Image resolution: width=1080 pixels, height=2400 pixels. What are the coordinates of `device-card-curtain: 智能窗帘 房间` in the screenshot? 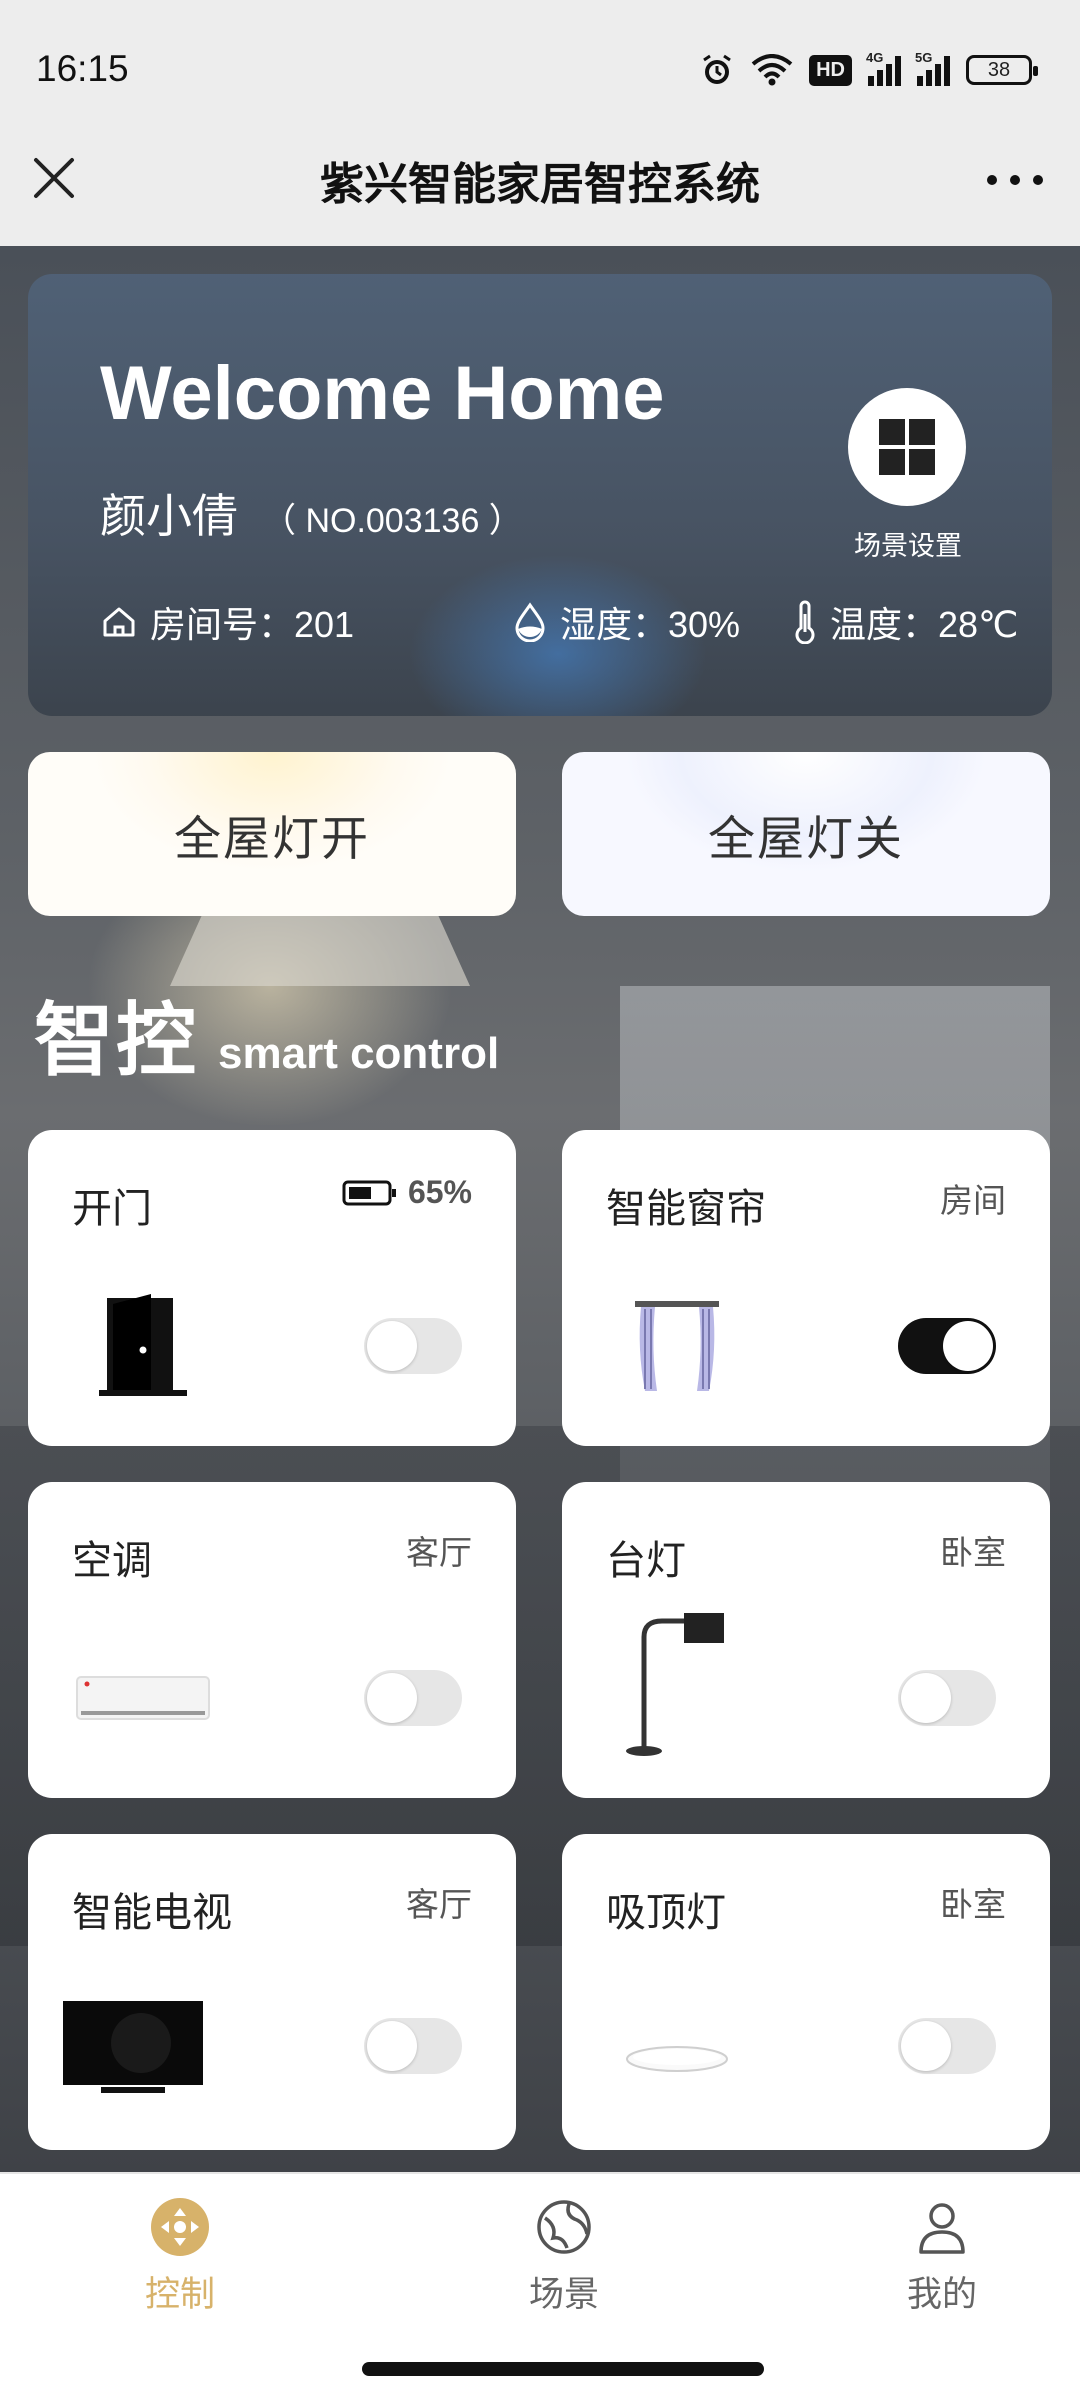 It's located at (806, 1288).